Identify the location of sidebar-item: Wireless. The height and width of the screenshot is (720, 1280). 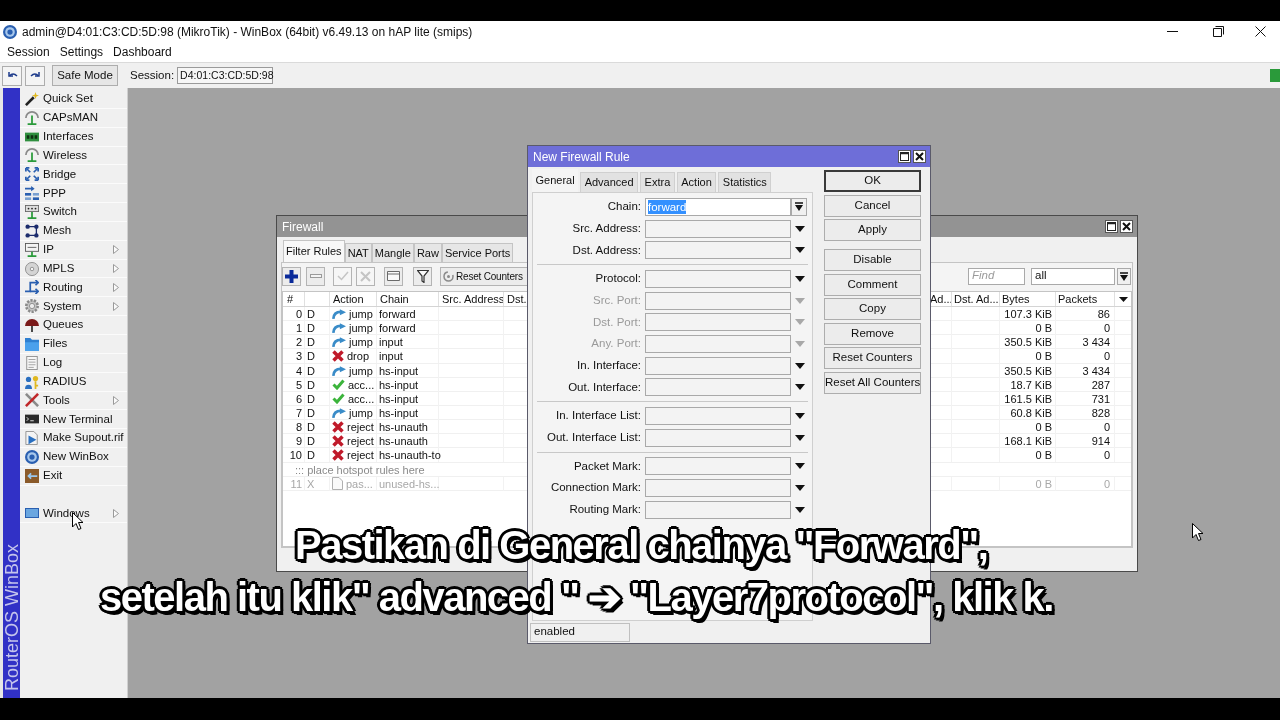
(73, 156).